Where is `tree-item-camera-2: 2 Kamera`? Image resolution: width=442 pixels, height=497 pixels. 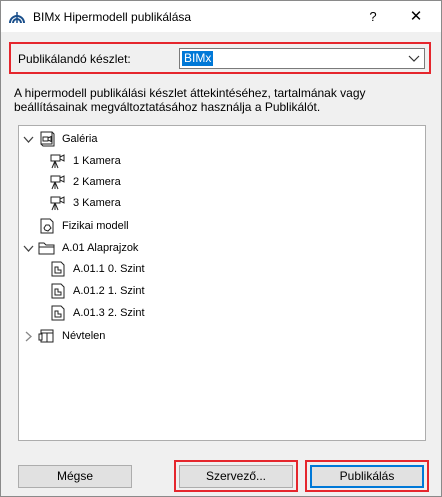
tree-item-camera-2: 2 Kamera is located at coordinates (85, 182).